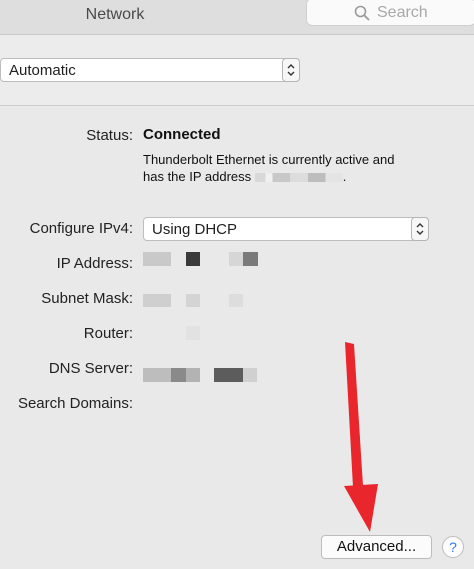  Describe the element at coordinates (75, 403) in the screenshot. I see `search-domains-label: Search Domains:` at that location.